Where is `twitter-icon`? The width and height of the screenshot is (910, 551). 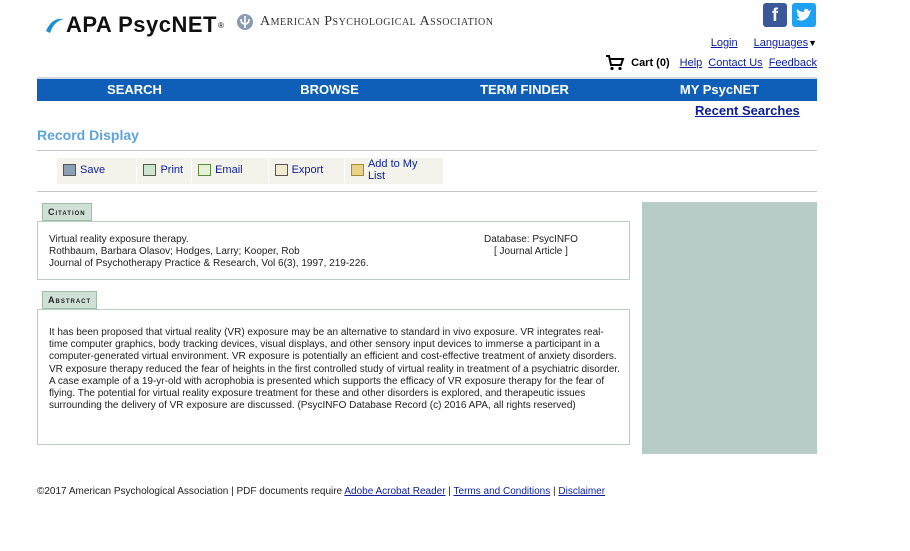 twitter-icon is located at coordinates (804, 15).